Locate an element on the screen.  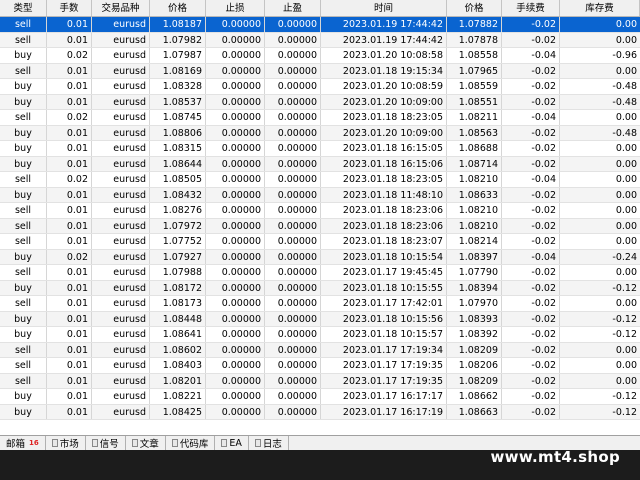
header-volume: 手数 is located at coordinates (69, 8).